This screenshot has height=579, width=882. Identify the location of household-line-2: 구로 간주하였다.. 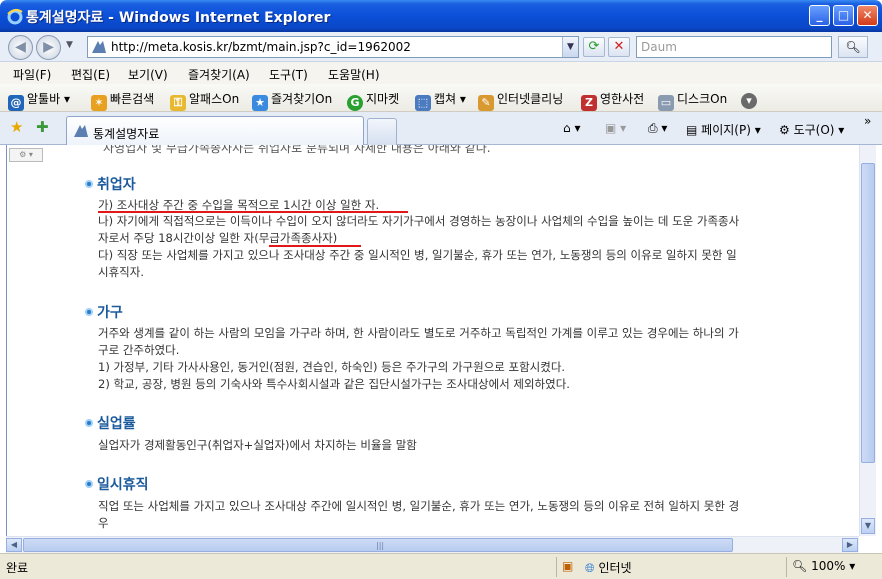
(139, 350).